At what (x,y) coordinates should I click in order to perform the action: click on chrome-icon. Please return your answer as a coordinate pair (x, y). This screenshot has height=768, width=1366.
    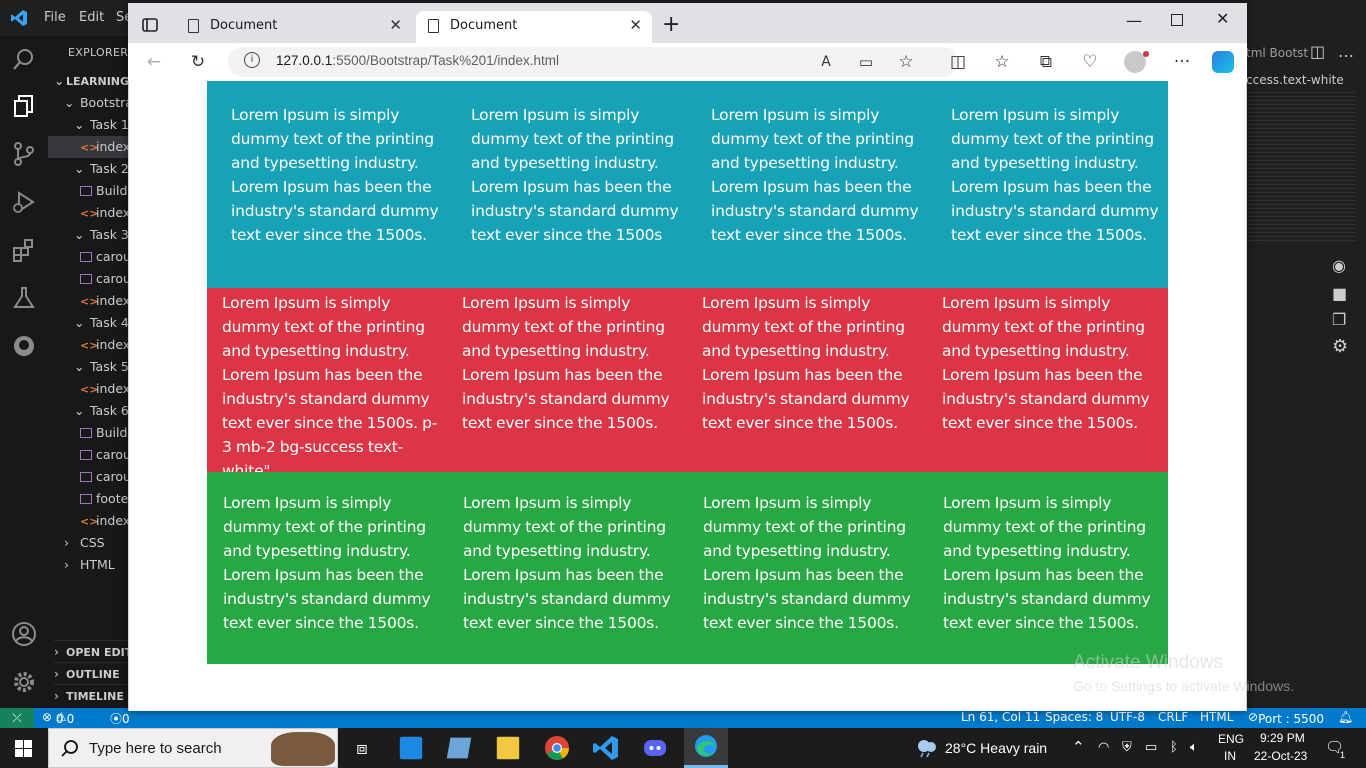
    Looking at the image, I should click on (557, 748).